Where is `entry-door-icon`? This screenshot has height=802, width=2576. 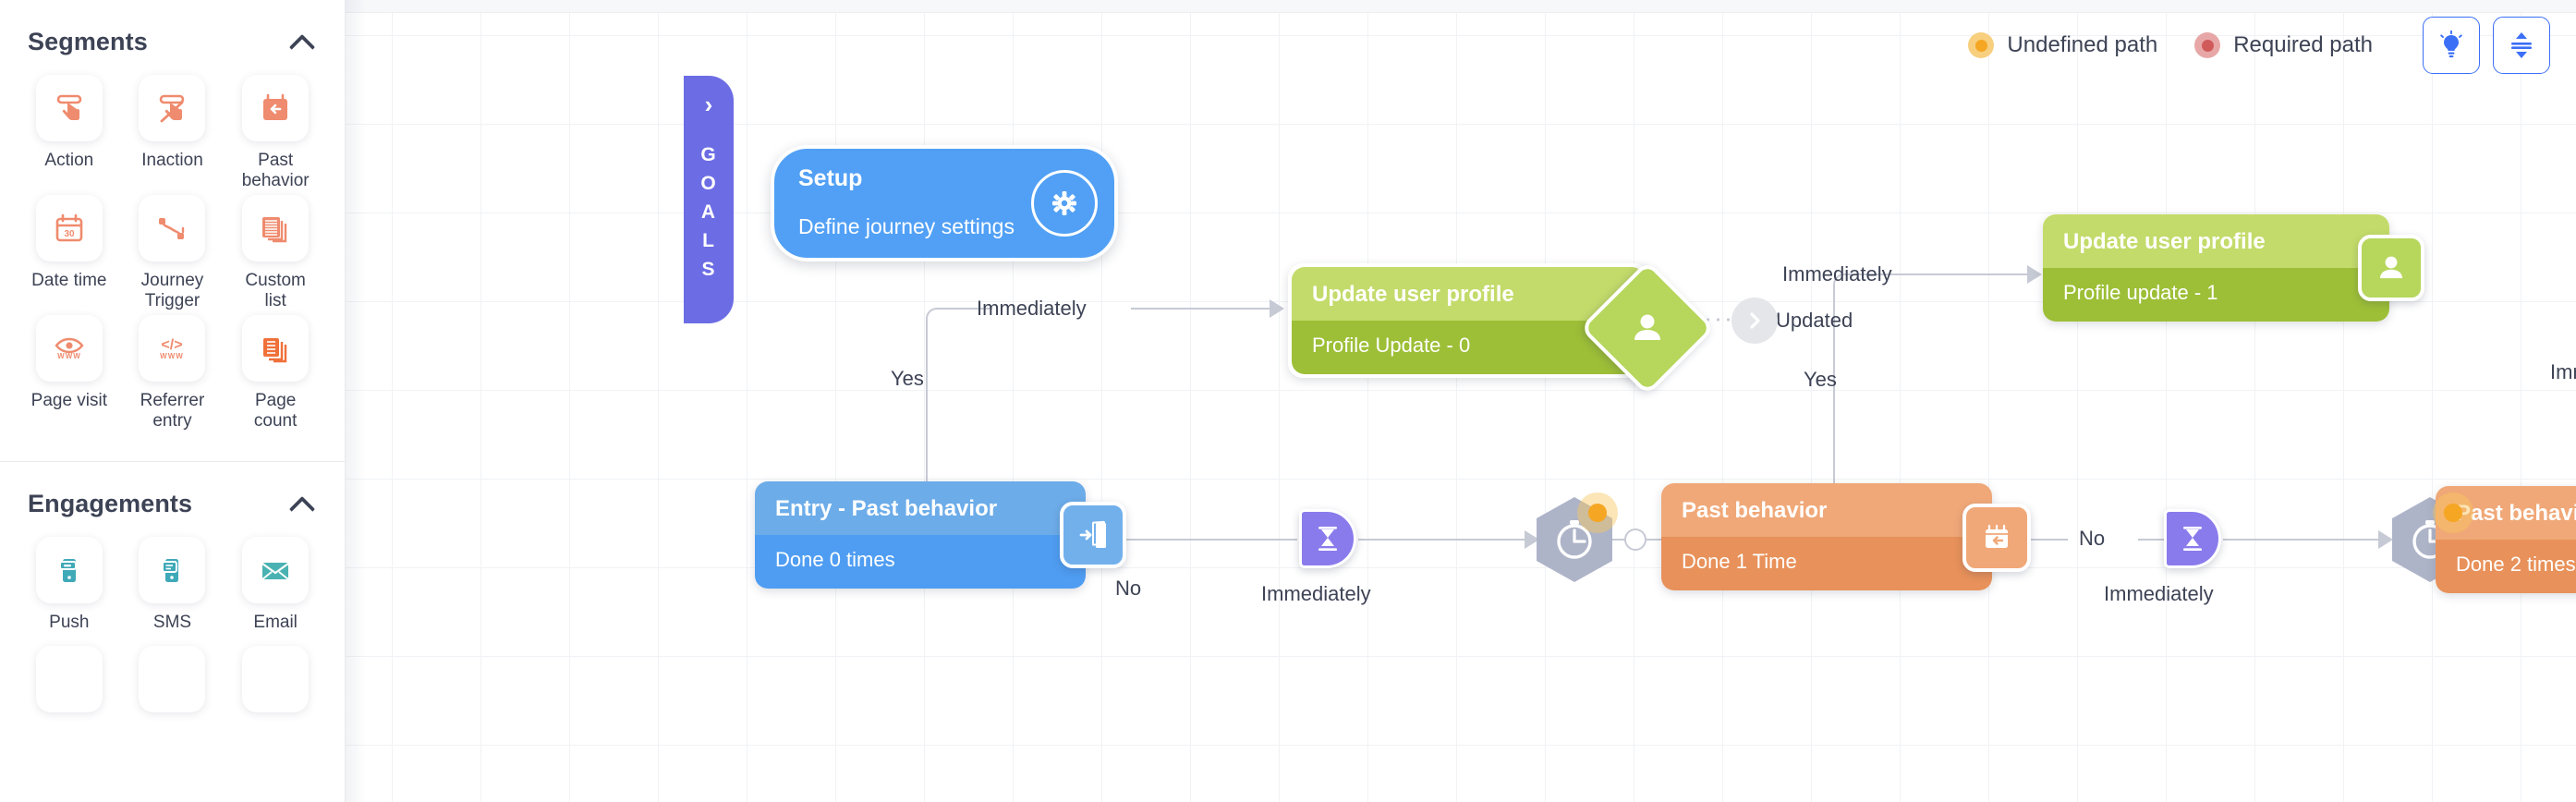
entry-door-icon is located at coordinates (1093, 535).